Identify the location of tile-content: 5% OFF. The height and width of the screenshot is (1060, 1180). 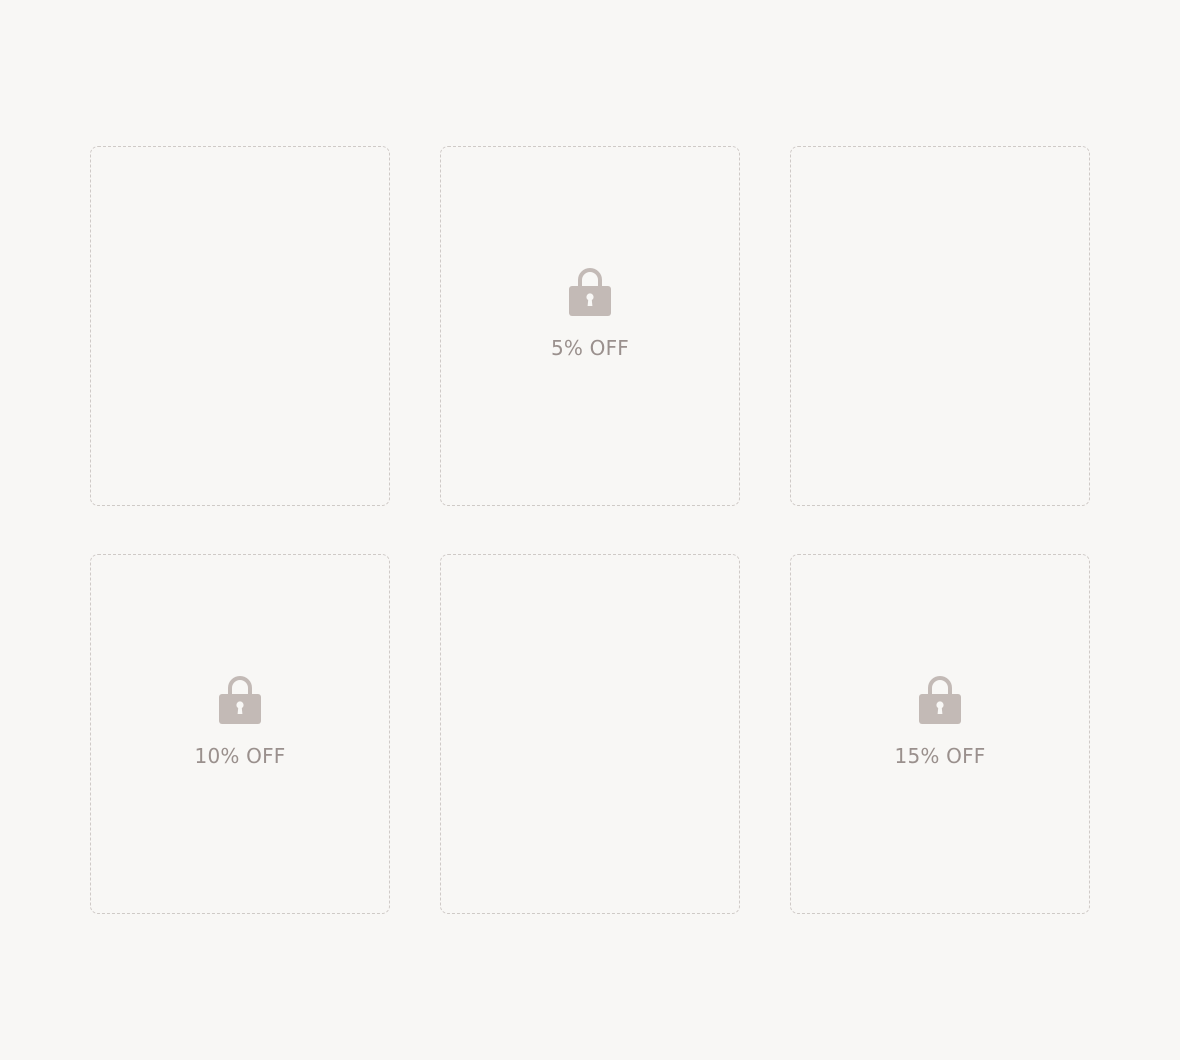
(590, 313).